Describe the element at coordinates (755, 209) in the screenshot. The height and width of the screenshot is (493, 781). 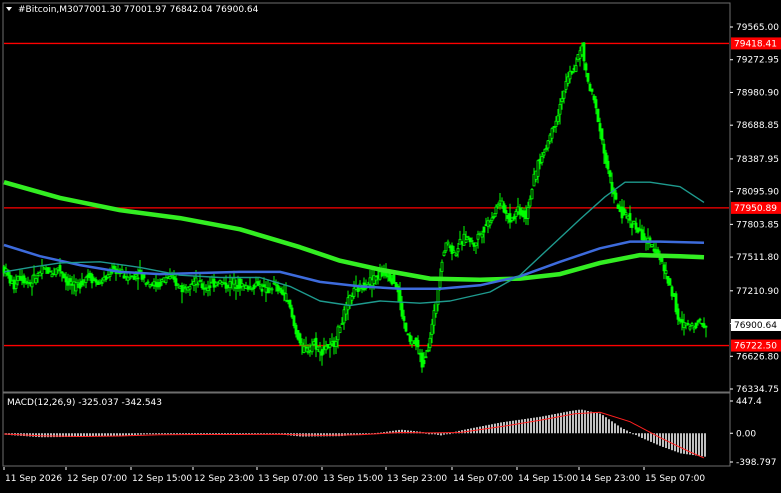
I see `level-label: 77950.89` at that location.